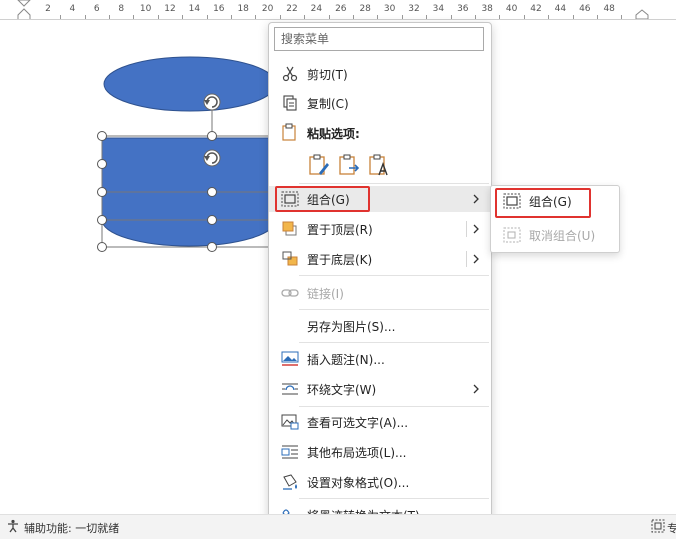 The height and width of the screenshot is (539, 676). I want to click on menu-item-label: 链接(I), so click(325, 294).